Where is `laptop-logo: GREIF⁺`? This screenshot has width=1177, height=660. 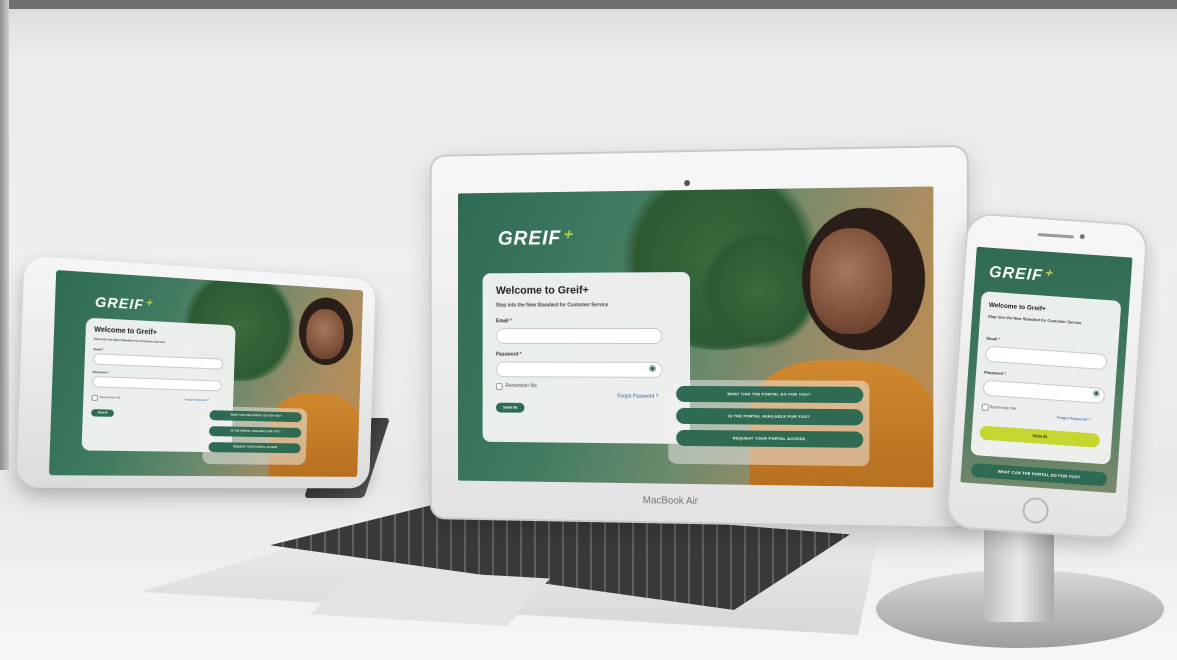
laptop-logo: GREIF⁺ is located at coordinates (535, 238).